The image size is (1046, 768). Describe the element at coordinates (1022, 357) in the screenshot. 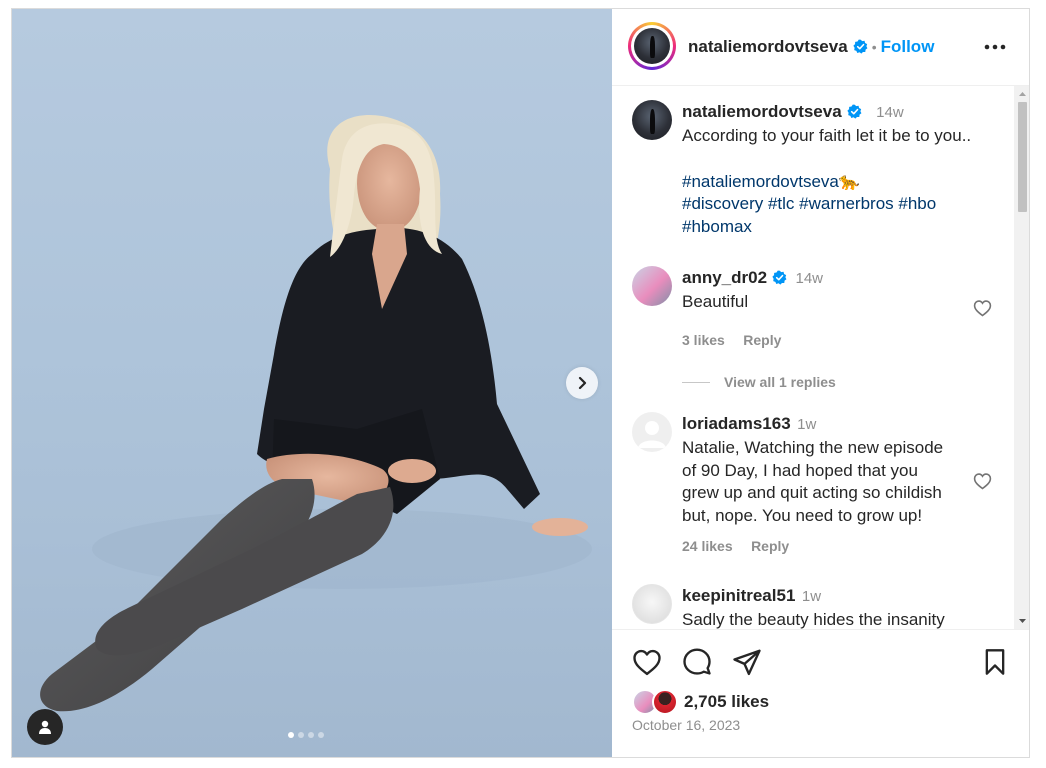

I see `scrollbar` at that location.